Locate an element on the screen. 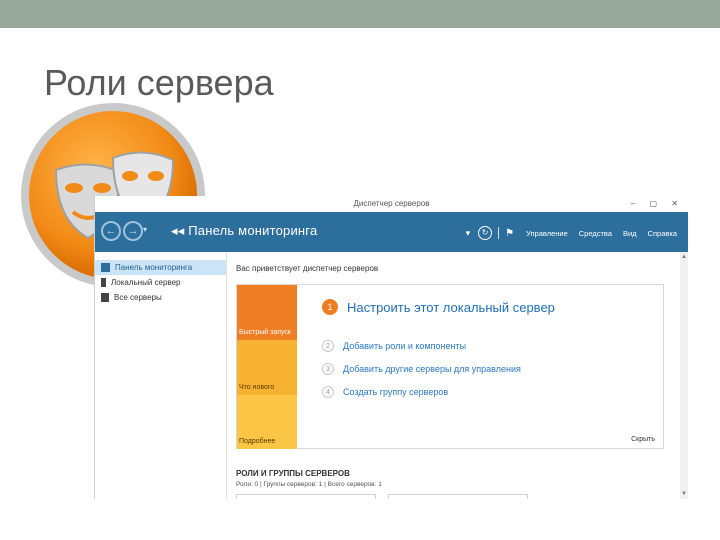  menu-manage: Управление is located at coordinates (547, 233).